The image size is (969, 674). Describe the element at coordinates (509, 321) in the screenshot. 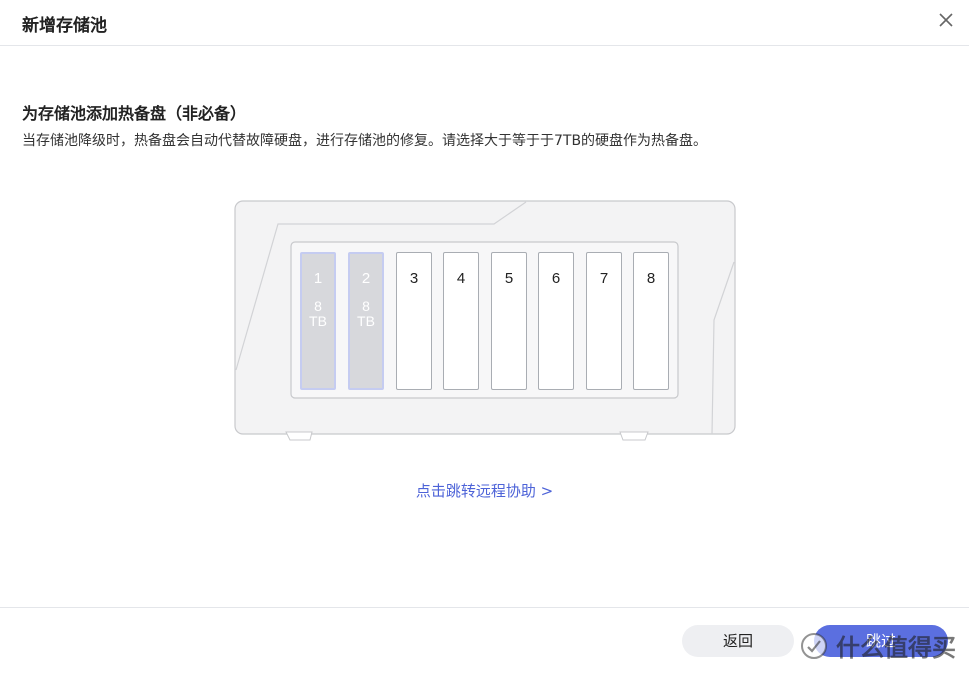

I see `drive-bay-5: 5` at that location.